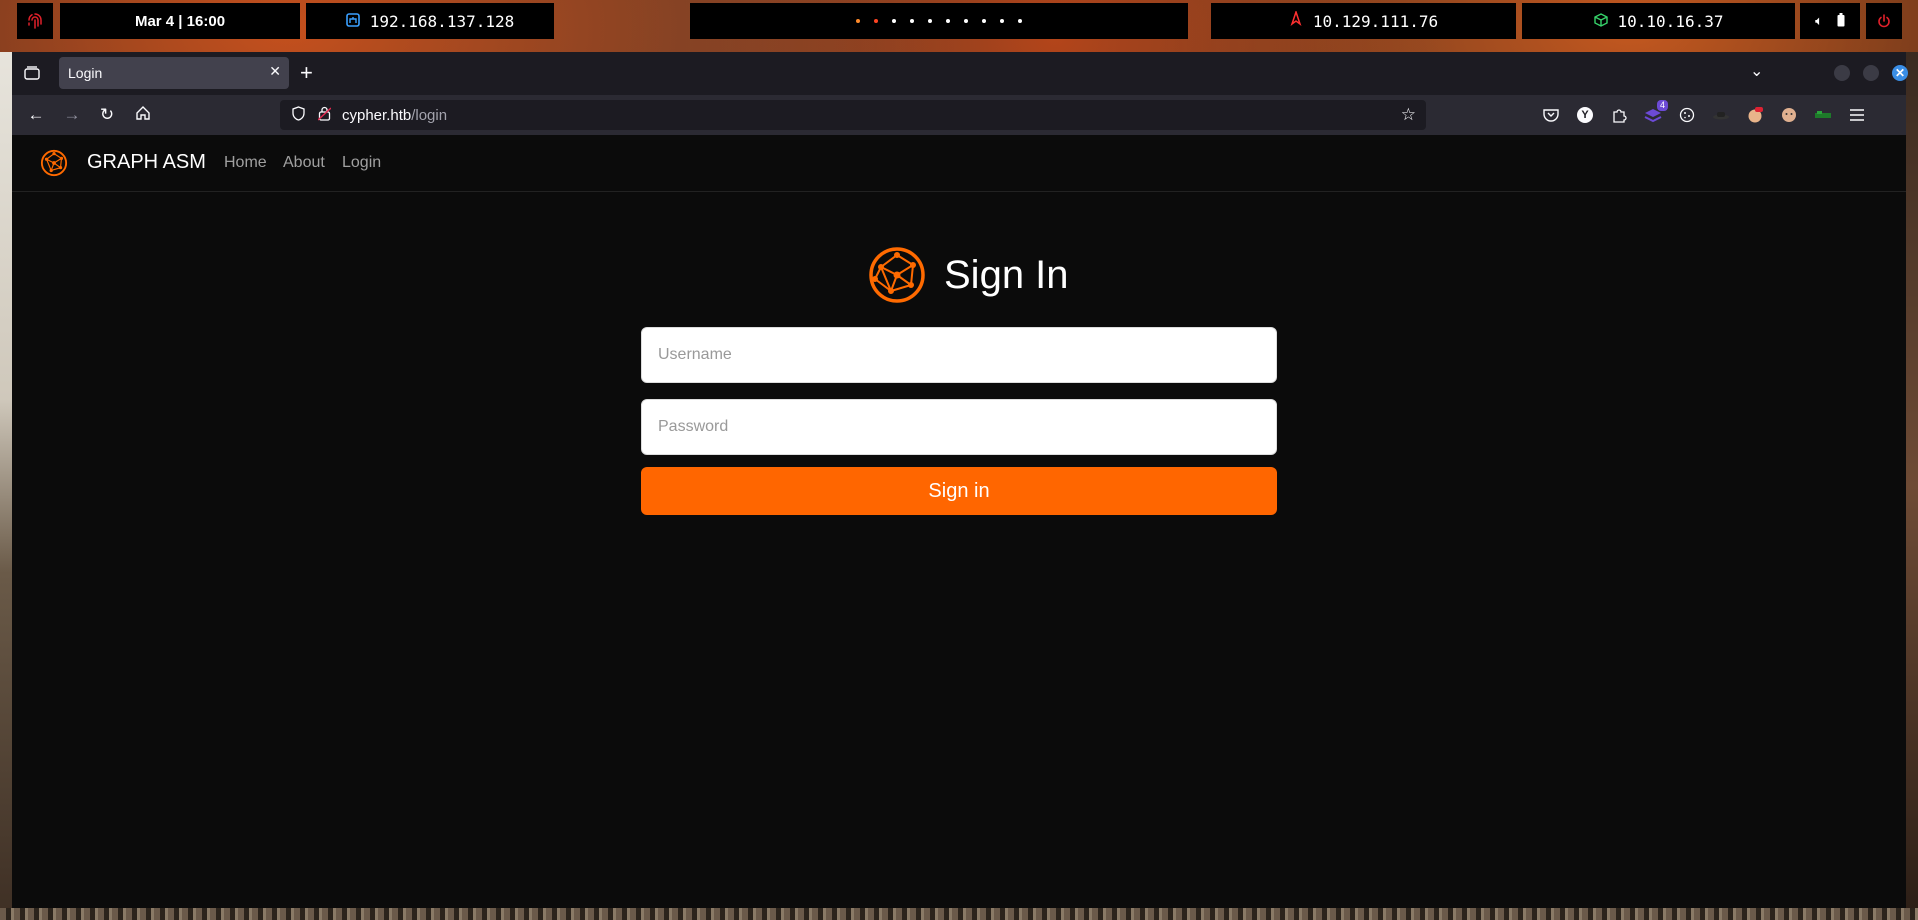 This screenshot has width=1918, height=920. I want to click on green-extension-icon, so click(1823, 115).